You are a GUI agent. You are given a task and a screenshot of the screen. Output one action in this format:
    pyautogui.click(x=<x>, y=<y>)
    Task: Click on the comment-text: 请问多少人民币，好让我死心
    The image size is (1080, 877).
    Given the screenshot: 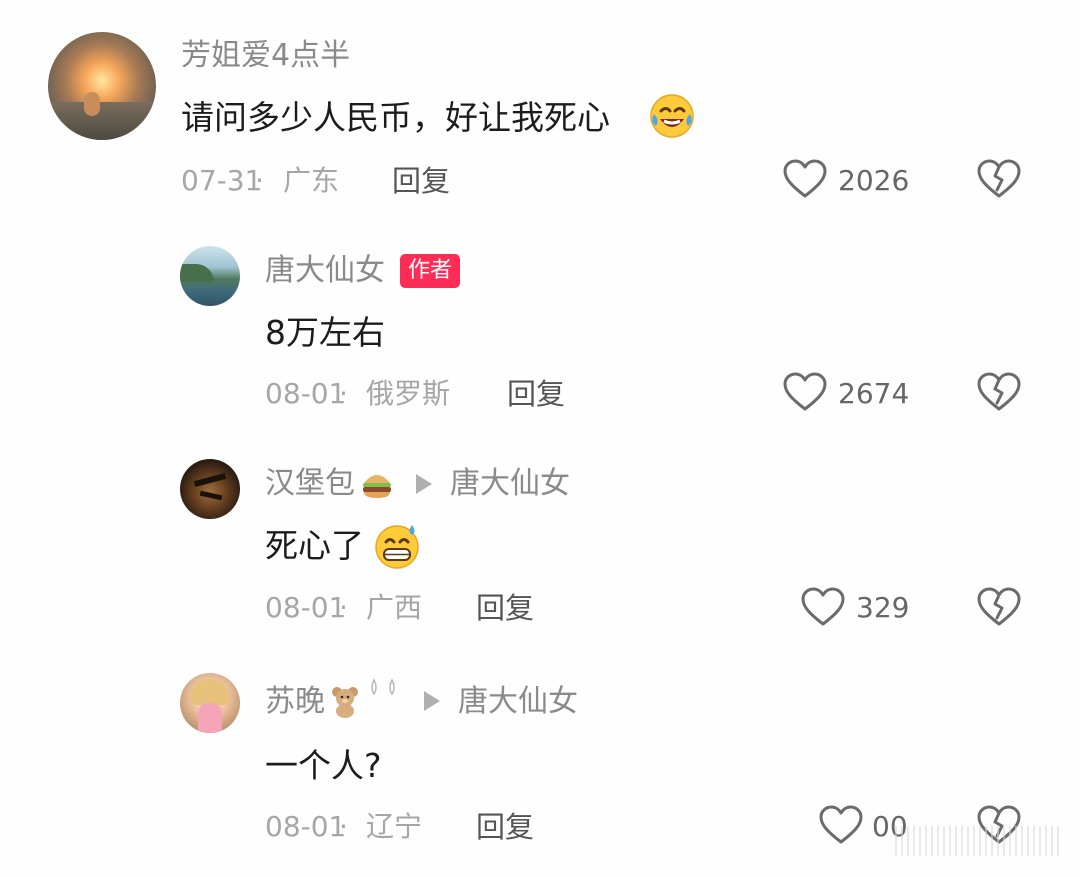 What is the action you would take?
    pyautogui.click(x=395, y=118)
    